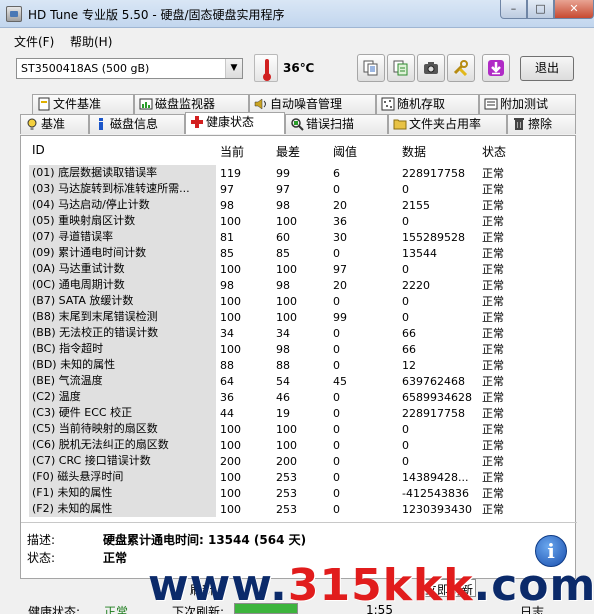  Describe the element at coordinates (298, 445) in the screenshot. I see `table-row: (C6) 脱机无法纠正的扇区数 100 100 0 0 正常` at that location.